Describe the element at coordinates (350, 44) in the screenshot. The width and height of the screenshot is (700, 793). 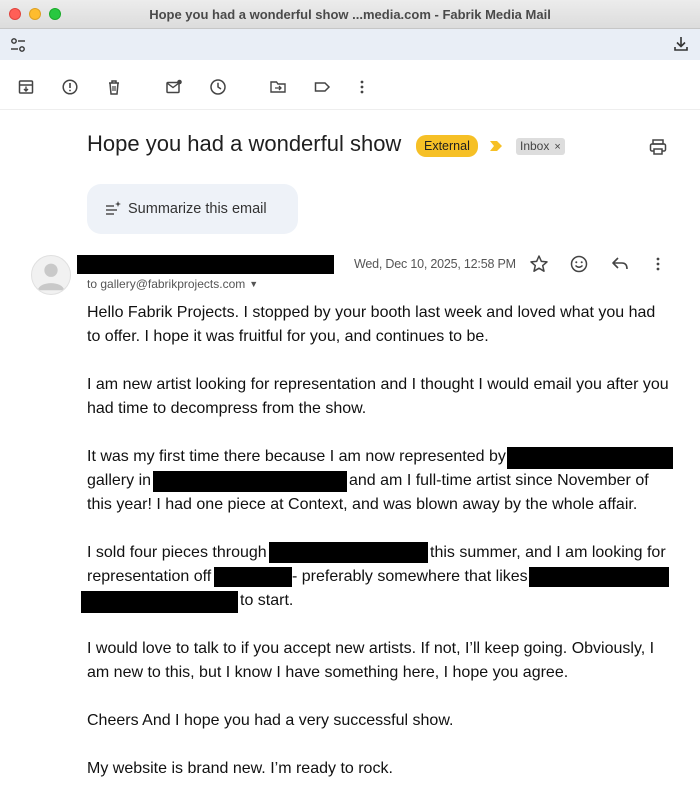
I see `browser-bar` at that location.